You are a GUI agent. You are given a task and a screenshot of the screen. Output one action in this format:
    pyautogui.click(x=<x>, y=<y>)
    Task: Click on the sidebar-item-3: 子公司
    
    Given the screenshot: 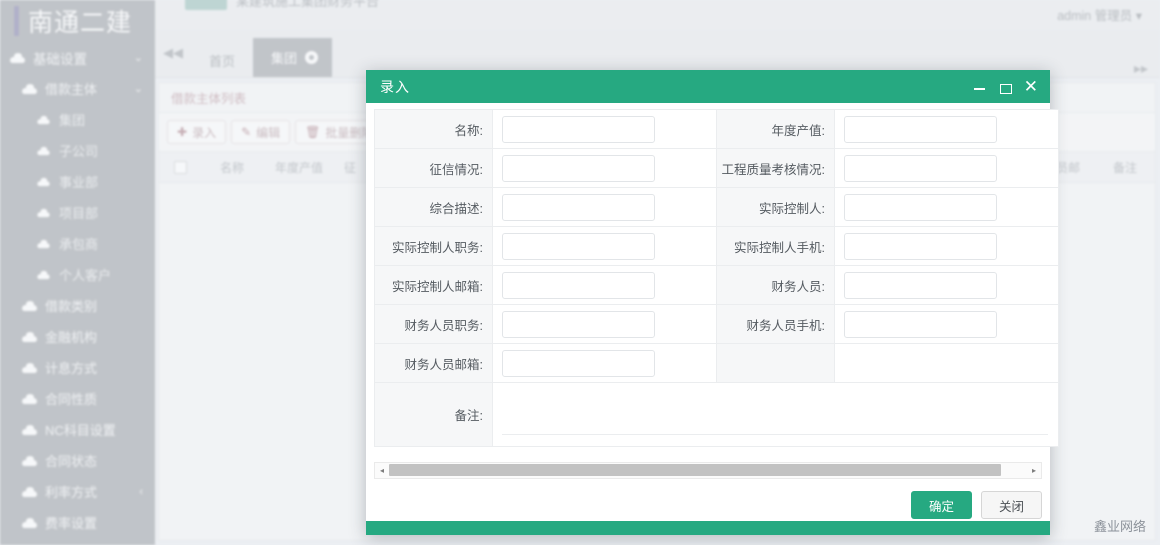 What is the action you would take?
    pyautogui.click(x=77, y=150)
    